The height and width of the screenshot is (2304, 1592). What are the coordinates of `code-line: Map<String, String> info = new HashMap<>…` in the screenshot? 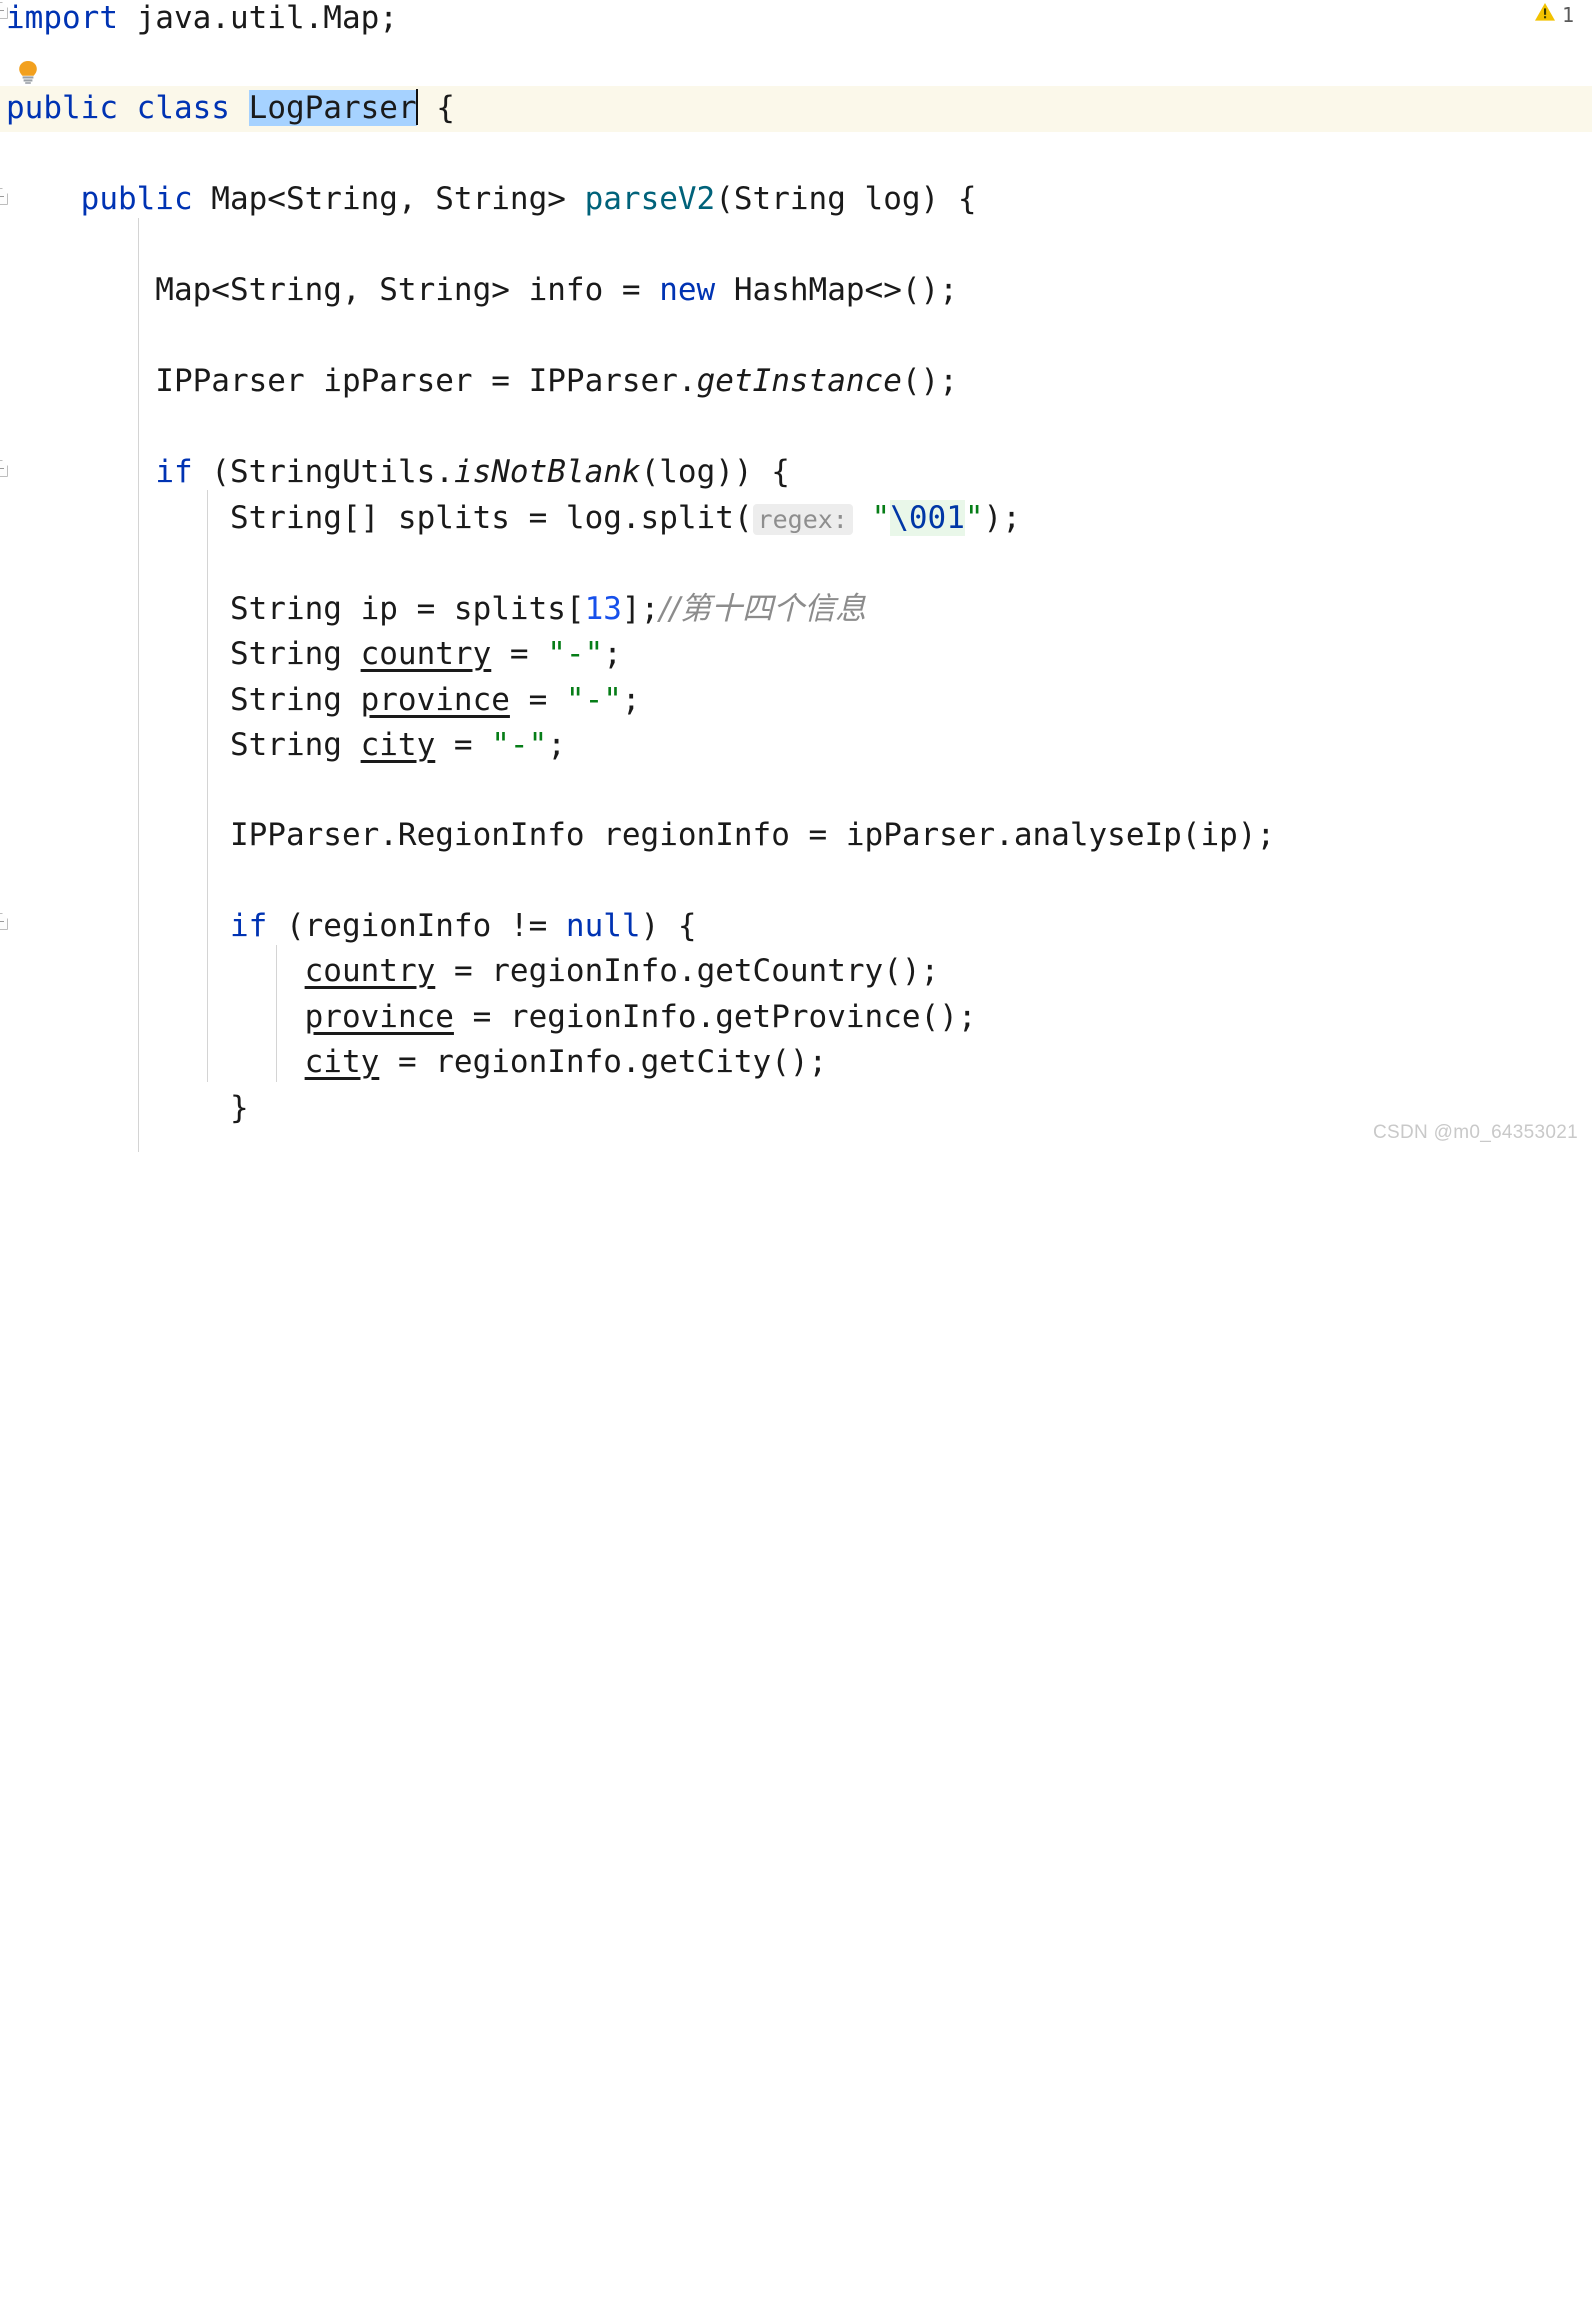 It's located at (799, 291).